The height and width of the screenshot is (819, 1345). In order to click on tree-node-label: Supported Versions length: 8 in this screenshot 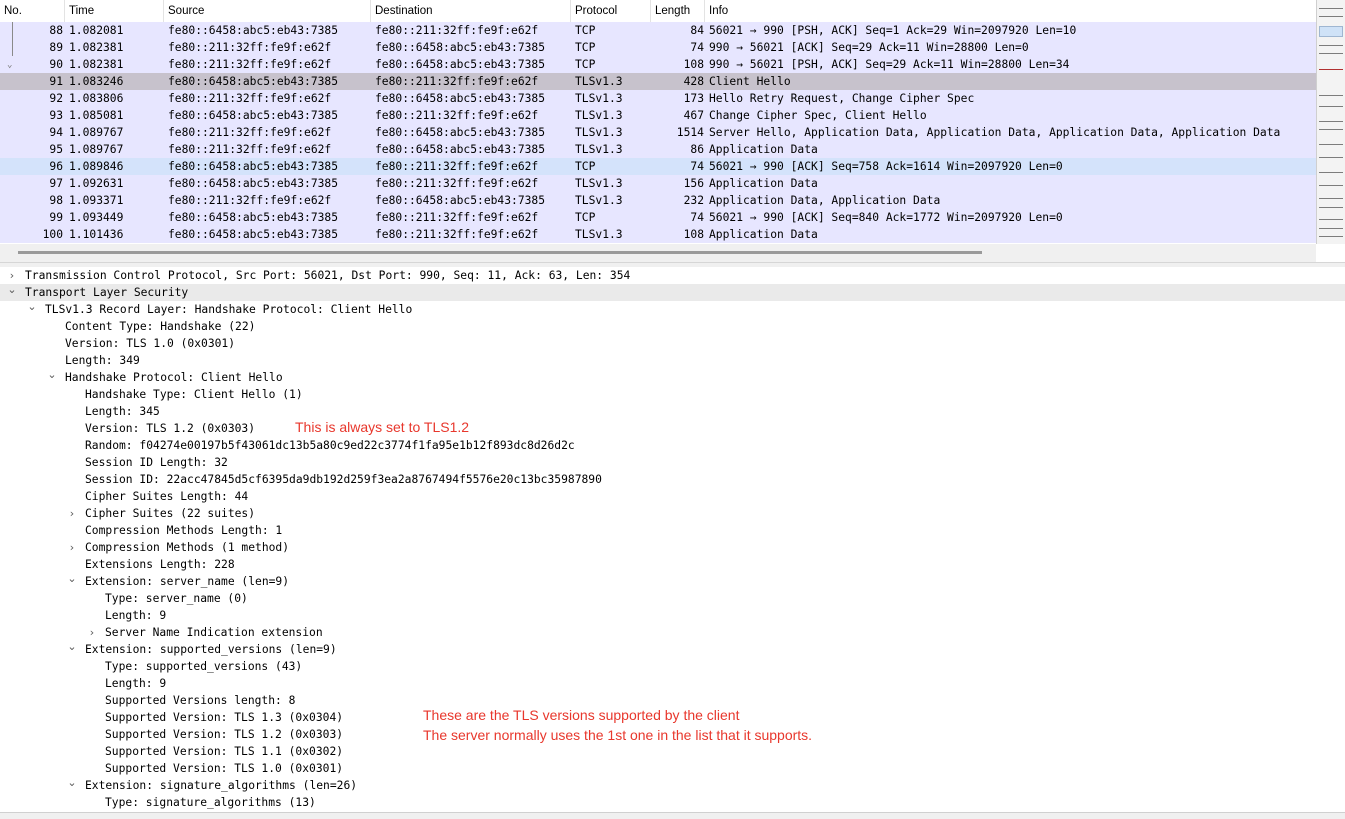, I will do `click(200, 700)`.